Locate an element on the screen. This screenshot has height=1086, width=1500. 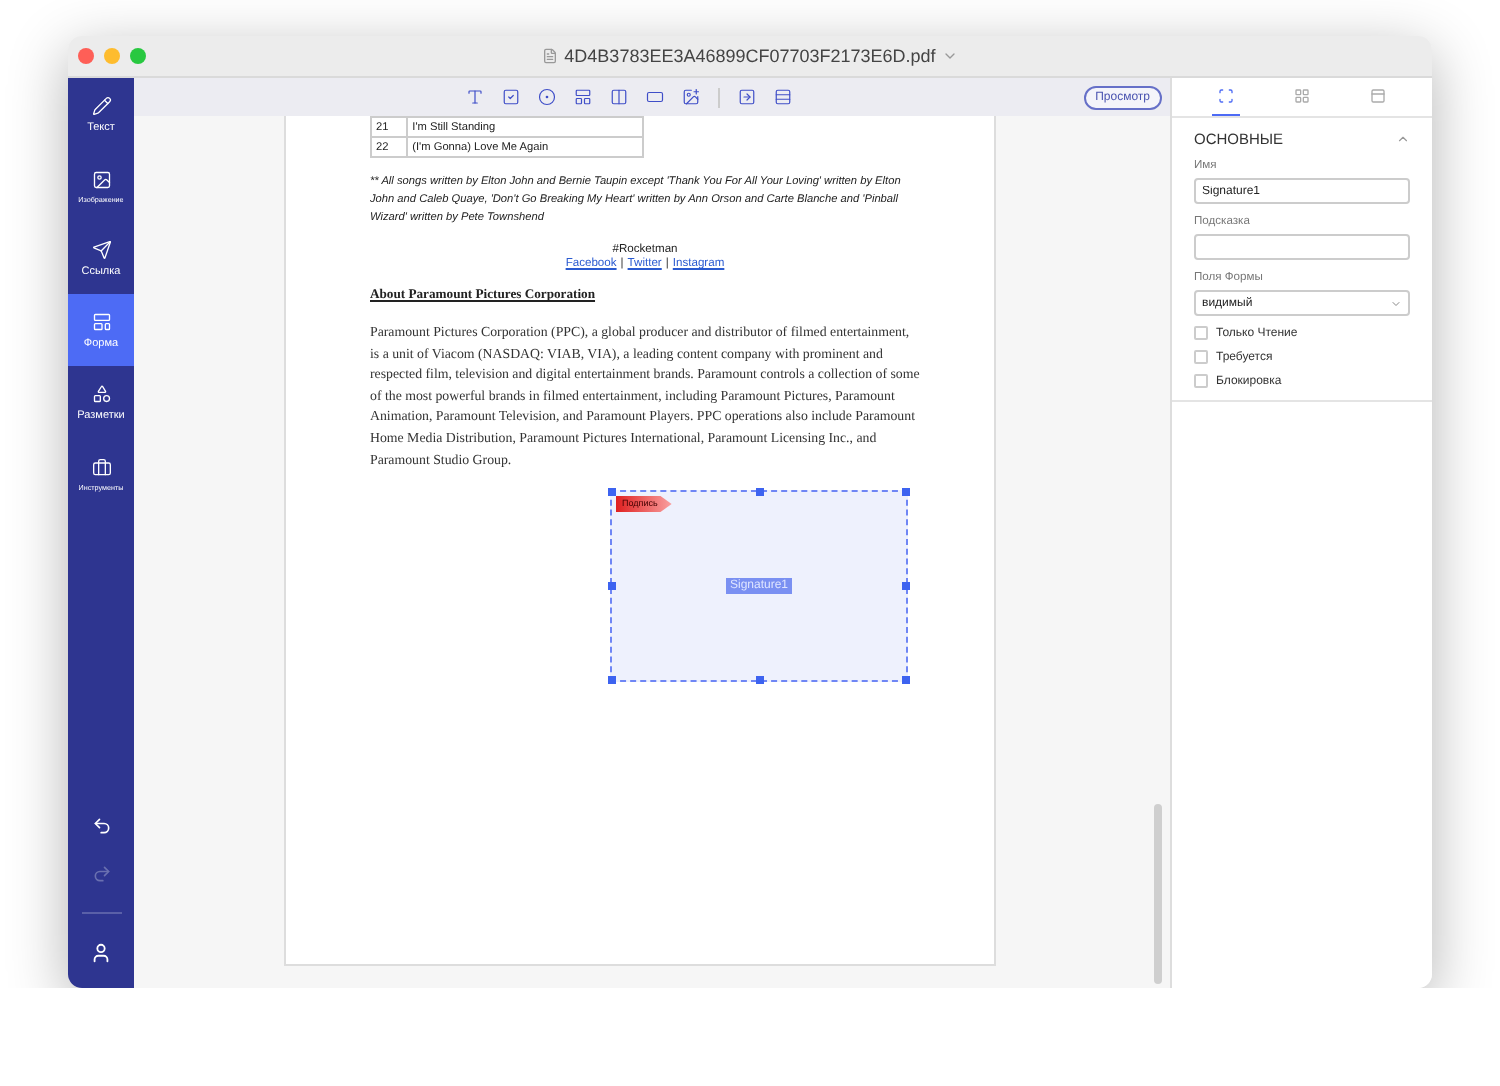
hint-field is located at coordinates (1302, 247).